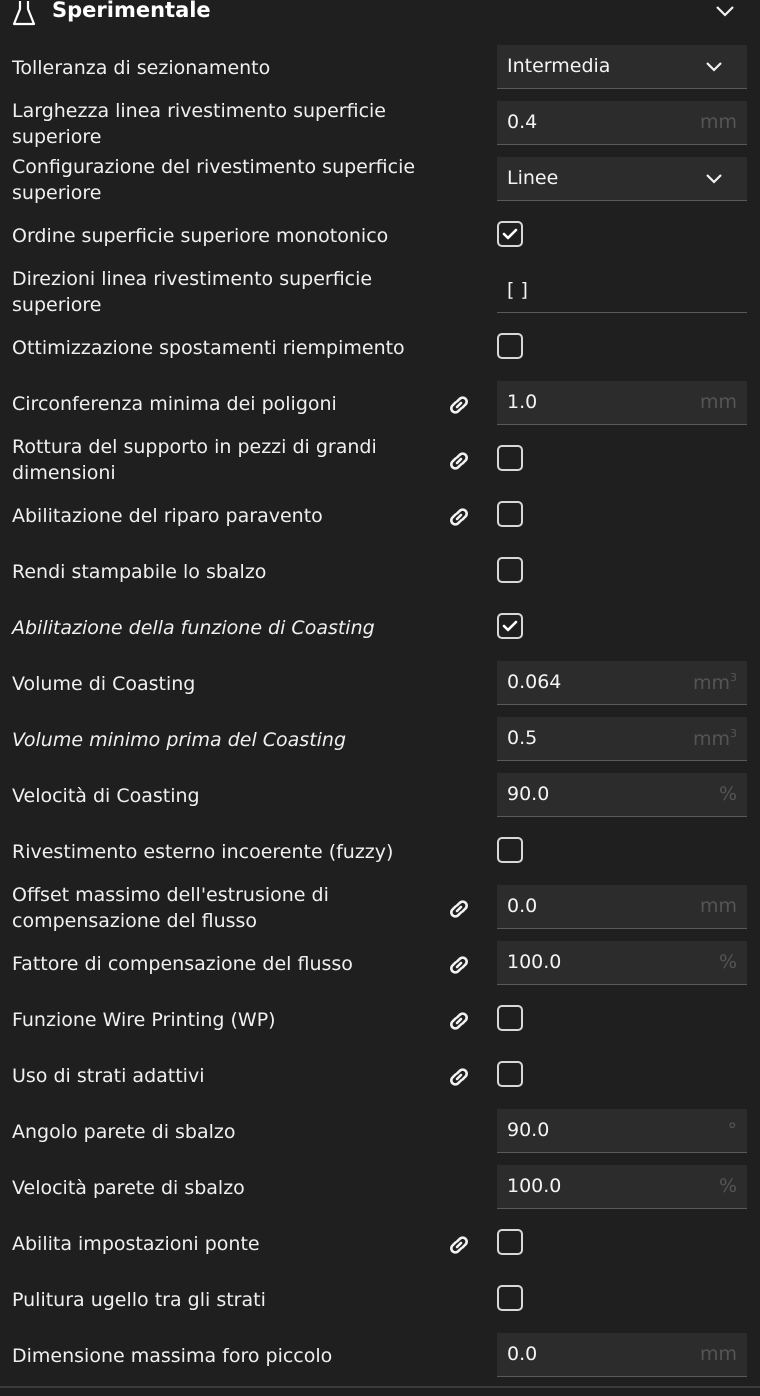 Image resolution: width=760 pixels, height=1396 pixels. What do you see at coordinates (380, 14) in the screenshot?
I see `section-header: Sperimentale` at bounding box center [380, 14].